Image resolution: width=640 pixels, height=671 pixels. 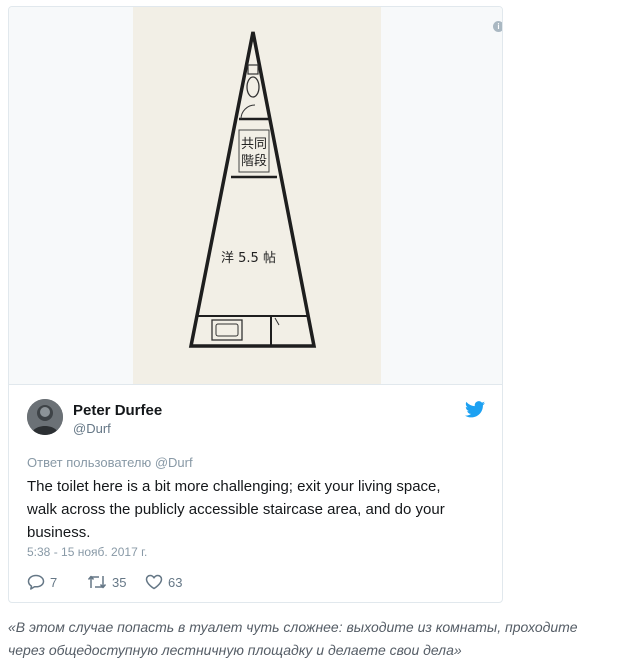 What do you see at coordinates (475, 409) in the screenshot?
I see `twitter-bird-icon` at bounding box center [475, 409].